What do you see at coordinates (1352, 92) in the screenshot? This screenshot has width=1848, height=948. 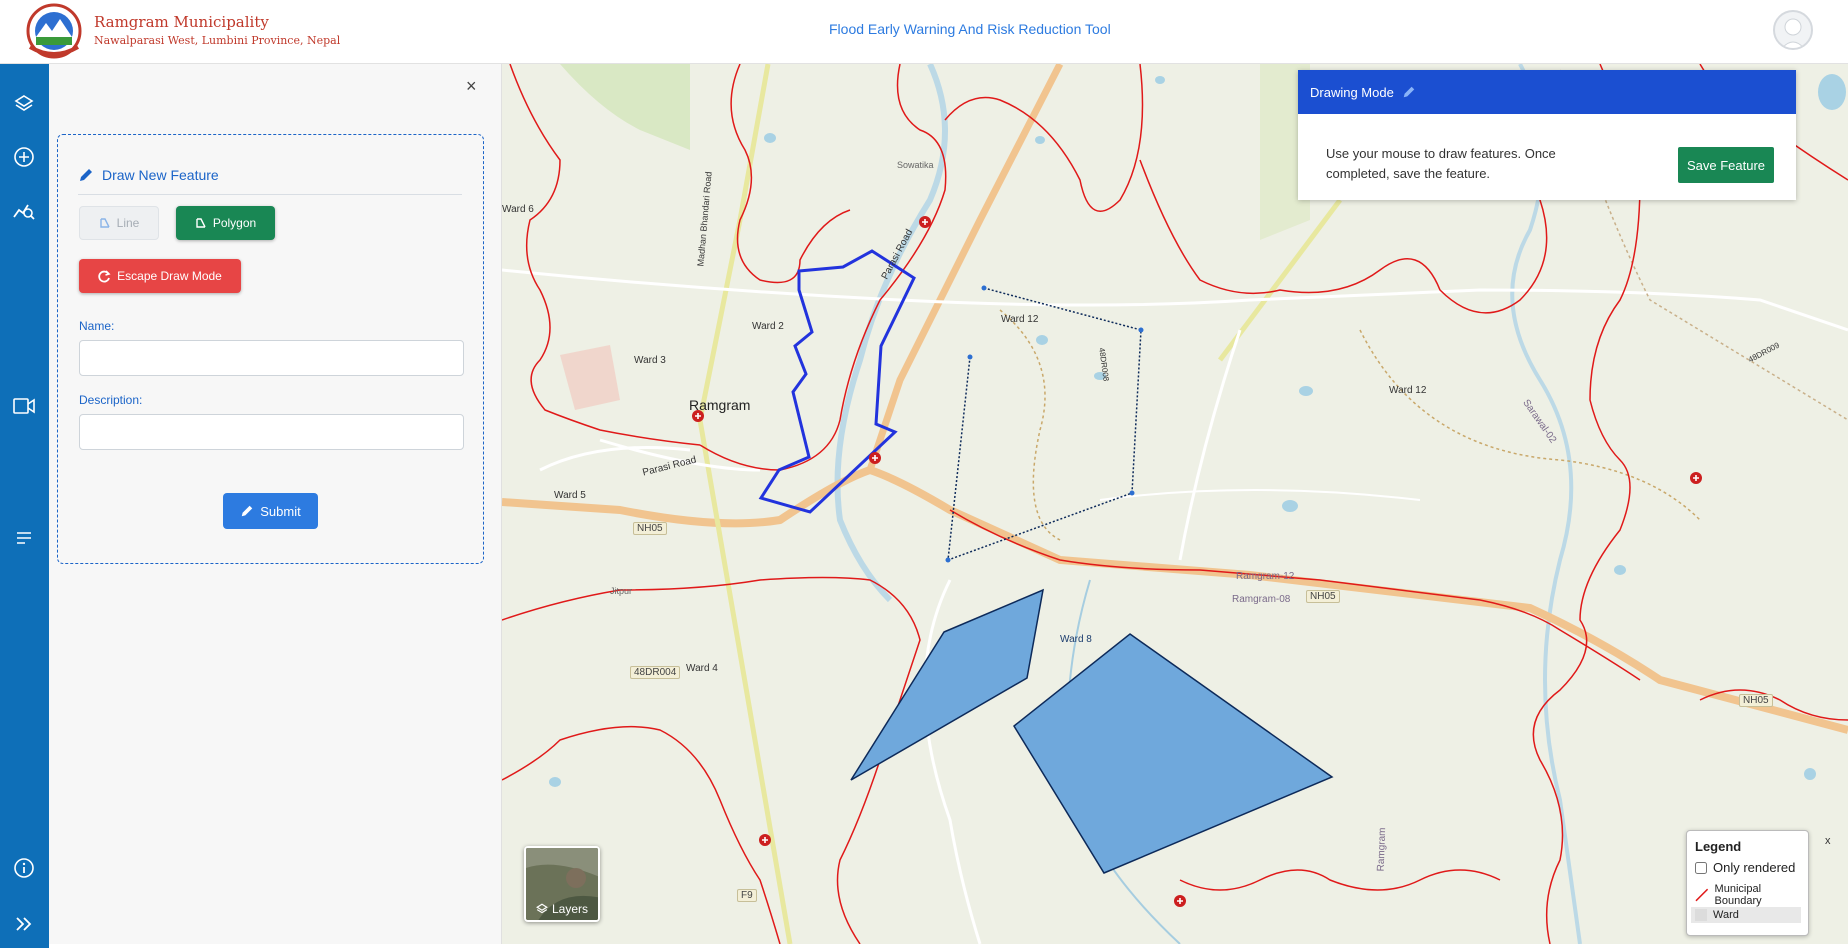 I see `drawing-mode-title: Drawing Mode` at bounding box center [1352, 92].